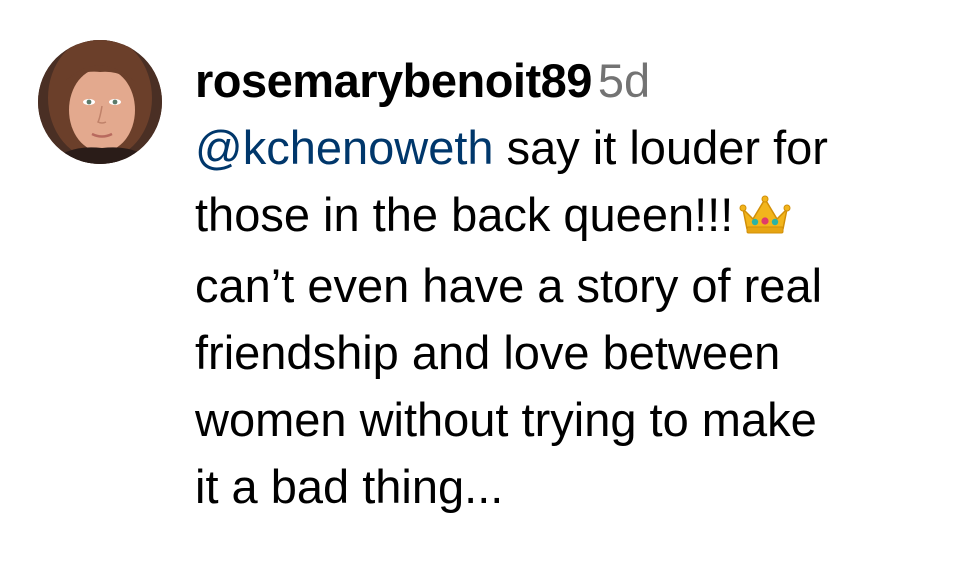 This screenshot has width=980, height=563. Describe the element at coordinates (488, 352) in the screenshot. I see `comment-line-4: friendship and love between` at that location.